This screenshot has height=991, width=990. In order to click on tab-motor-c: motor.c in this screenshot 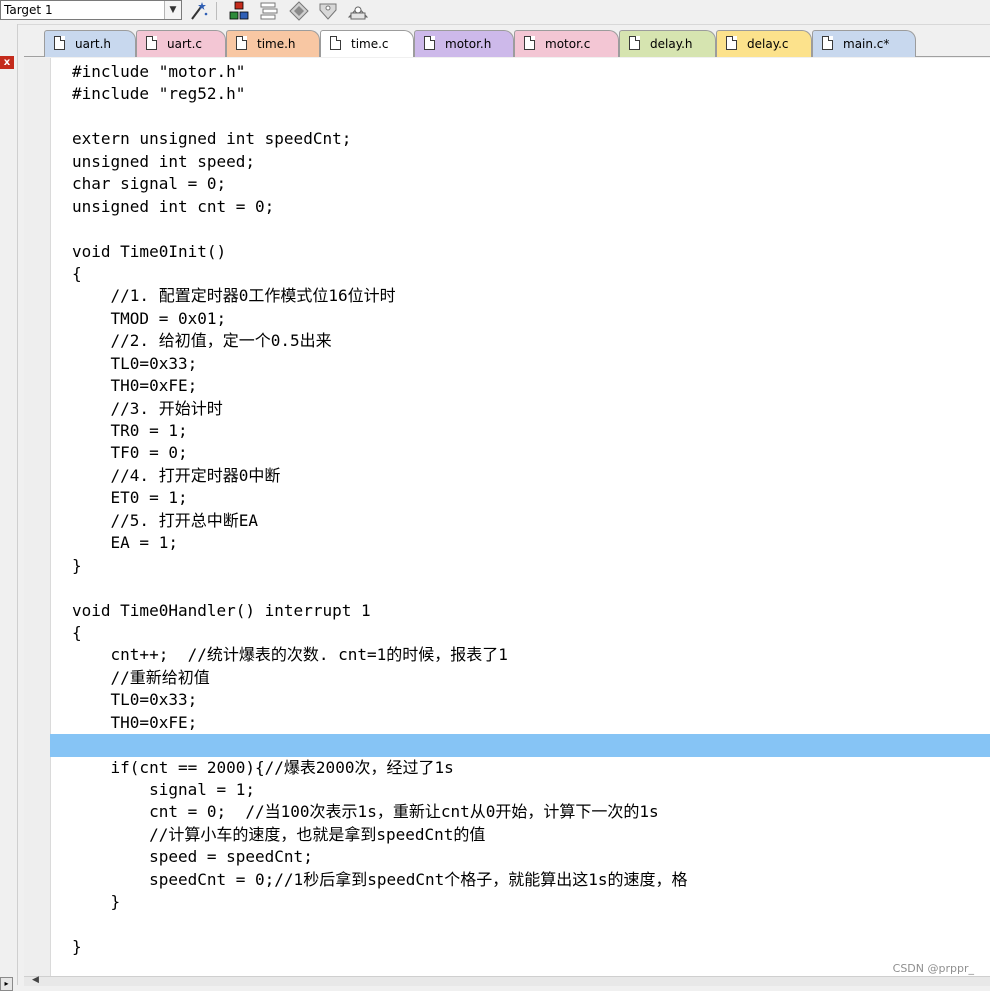, I will do `click(566, 43)`.